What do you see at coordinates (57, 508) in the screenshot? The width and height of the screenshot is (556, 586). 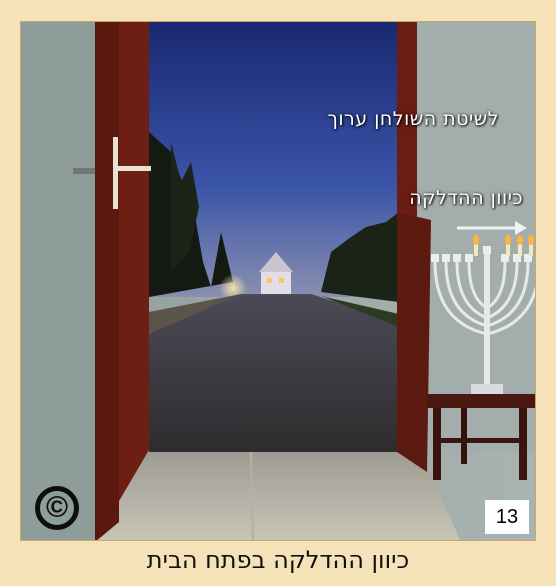 I see `copyright-icon: ©` at bounding box center [57, 508].